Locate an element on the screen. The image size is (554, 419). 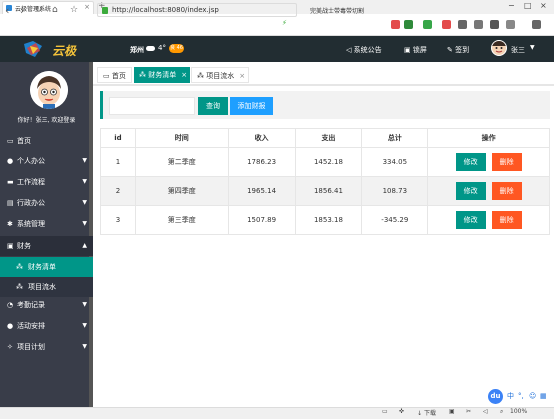
window-icon: ▭ is located at coordinates (385, 411).